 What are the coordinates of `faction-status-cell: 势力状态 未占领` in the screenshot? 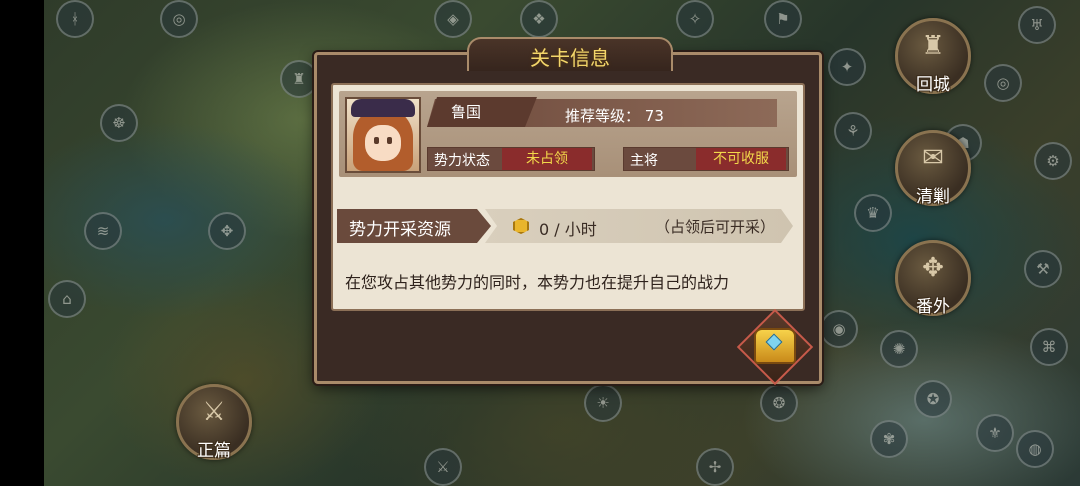 It's located at (511, 159).